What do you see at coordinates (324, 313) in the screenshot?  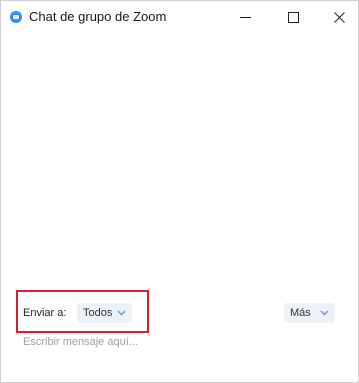 I see `chevron-down-icon` at bounding box center [324, 313].